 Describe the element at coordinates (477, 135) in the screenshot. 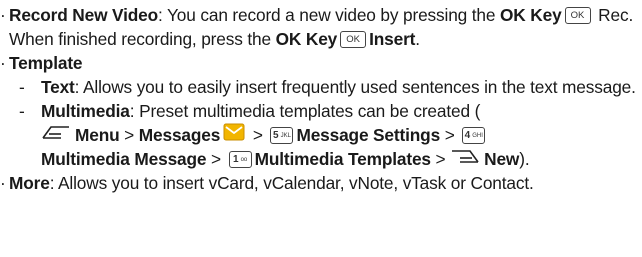

I see `key-4-letters: GHI` at that location.